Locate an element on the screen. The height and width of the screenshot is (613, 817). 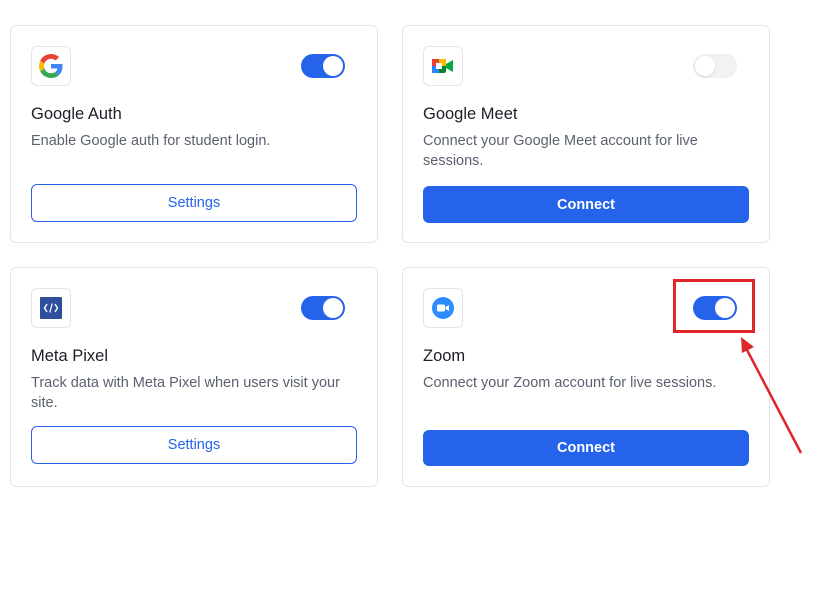
card-description: Enable Google auth for student login. is located at coordinates (151, 141).